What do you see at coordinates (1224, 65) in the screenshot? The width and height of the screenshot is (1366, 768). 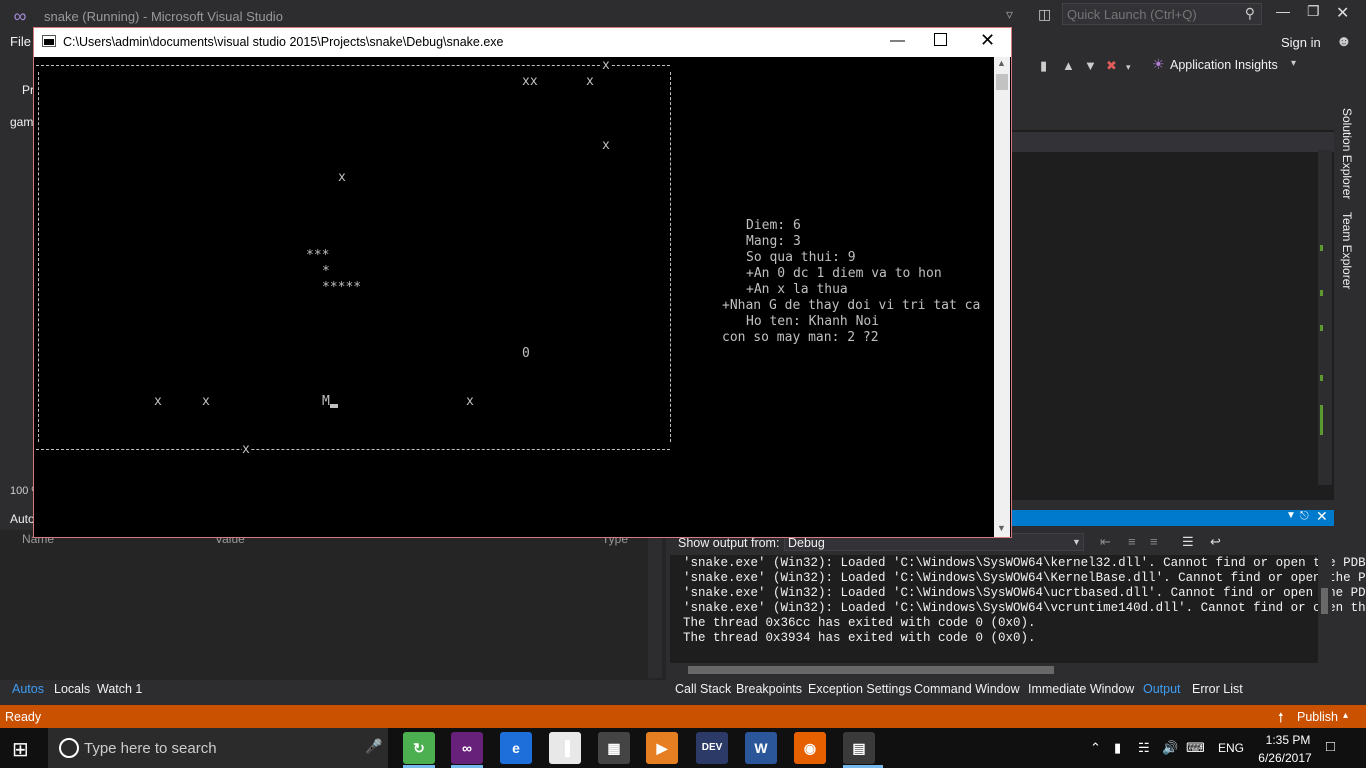 I see `application-insights-button: Application Insights` at bounding box center [1224, 65].